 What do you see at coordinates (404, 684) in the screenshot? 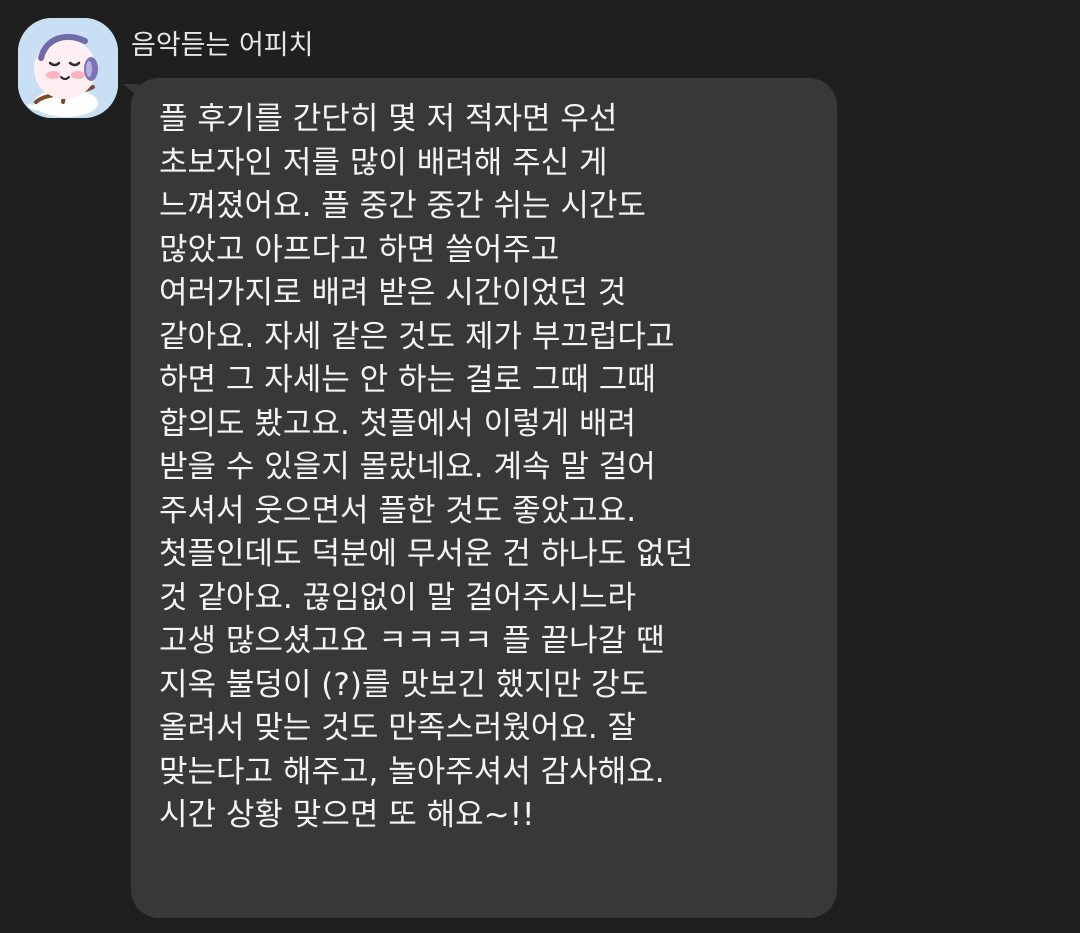
I see `message-line: 지옥 불덩이 (?)를 맛보긴 했지만 강도` at bounding box center [404, 684].